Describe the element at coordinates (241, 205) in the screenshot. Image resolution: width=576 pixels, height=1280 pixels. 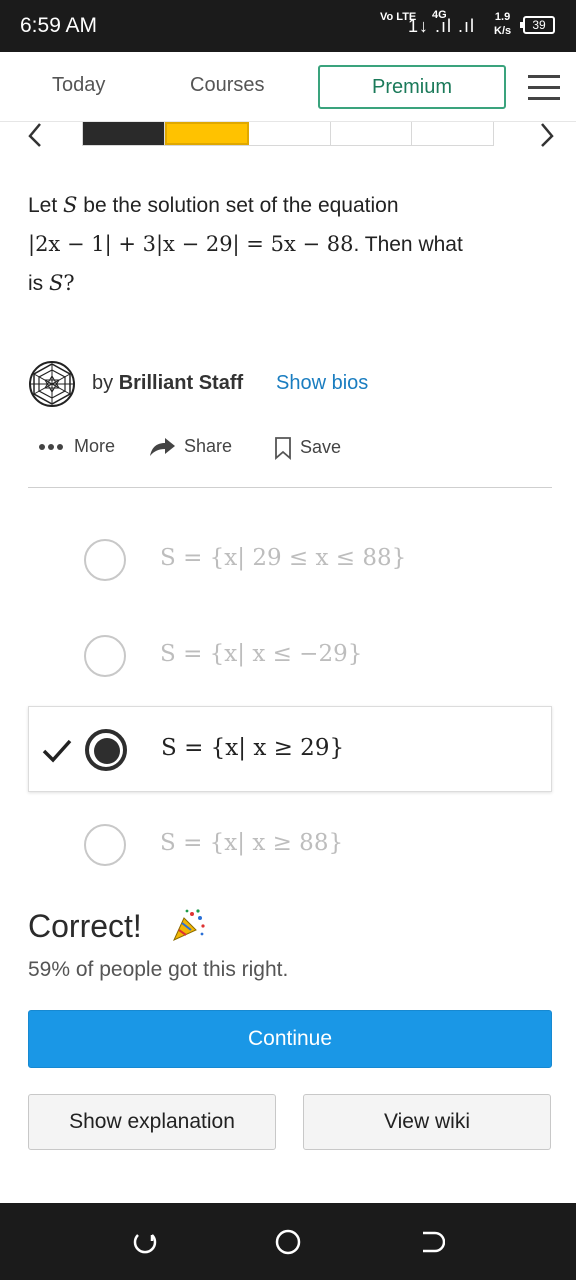
I see `question-text-1: be the solution set of the equation` at that location.